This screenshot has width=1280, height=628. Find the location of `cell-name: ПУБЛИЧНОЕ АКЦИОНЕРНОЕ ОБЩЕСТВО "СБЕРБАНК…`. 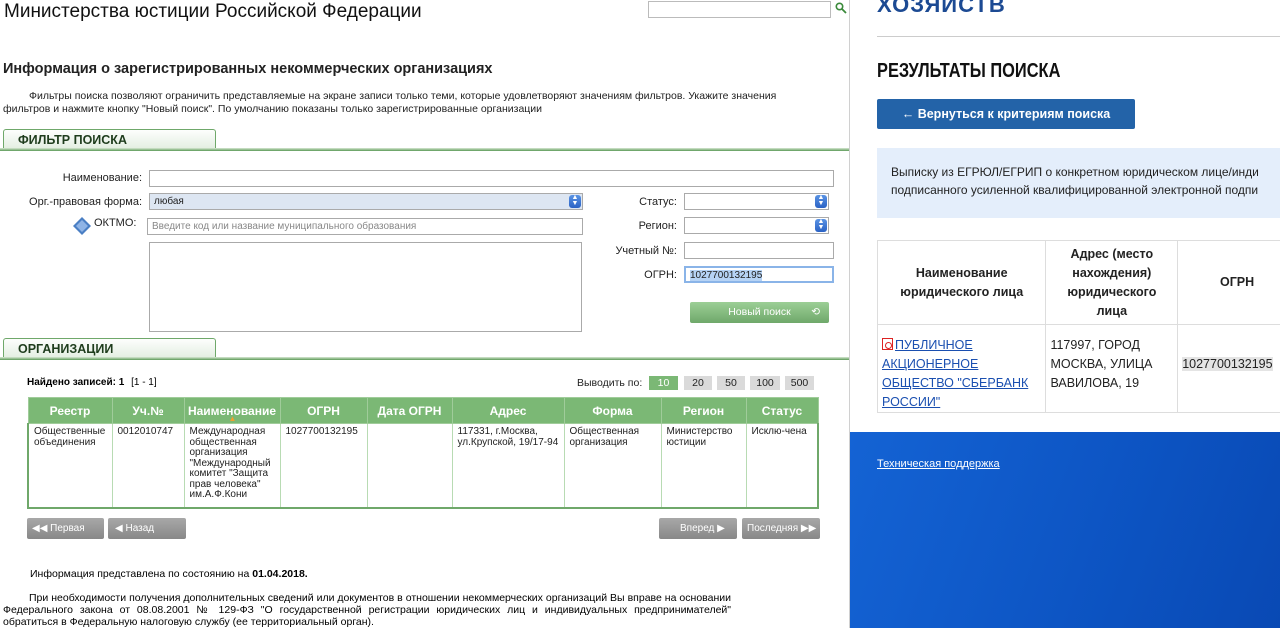

cell-name: ПУБЛИЧНОЕ АКЦИОНЕРНОЕ ОБЩЕСТВО "СБЕРБАНК… is located at coordinates (961, 368).